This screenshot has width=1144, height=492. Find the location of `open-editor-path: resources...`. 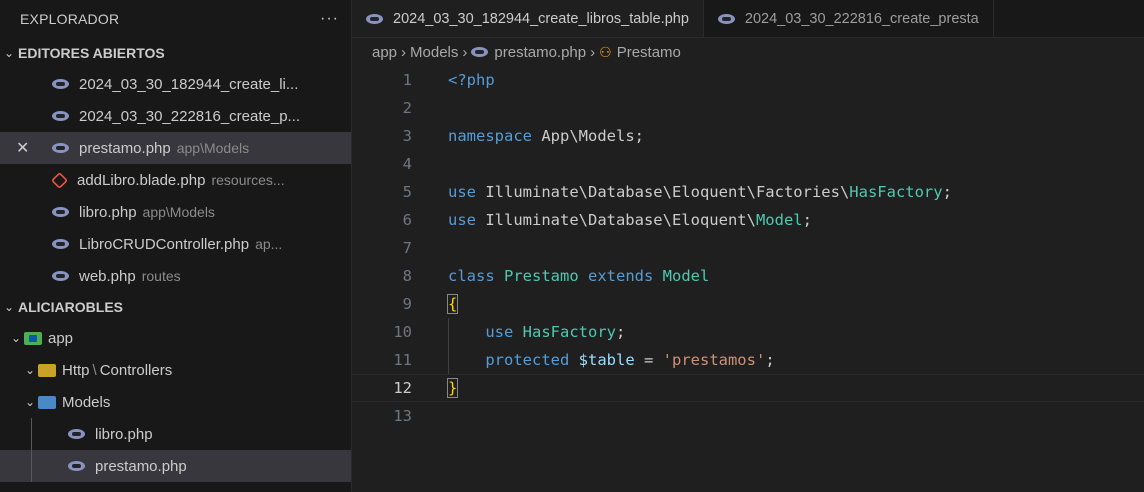

open-editor-path: resources... is located at coordinates (248, 180).